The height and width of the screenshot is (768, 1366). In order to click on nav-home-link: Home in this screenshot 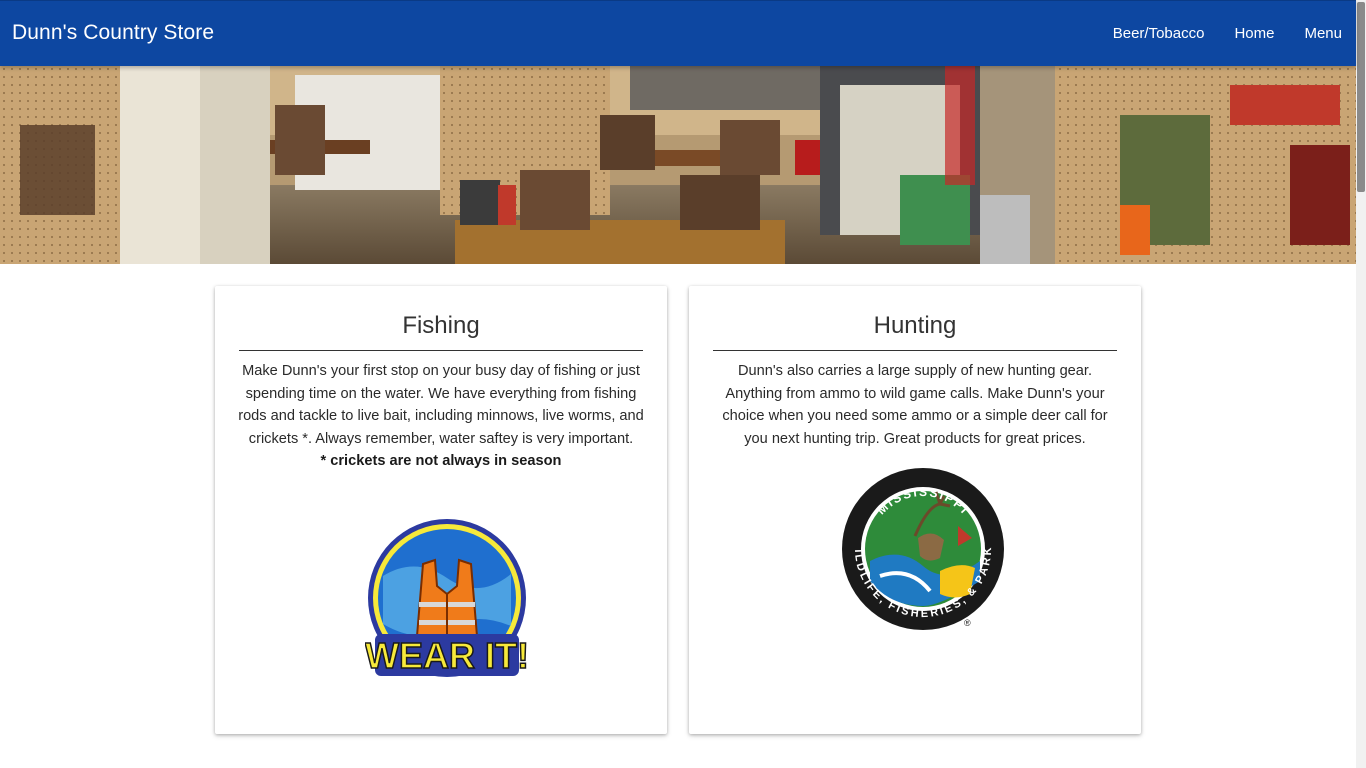, I will do `click(1254, 33)`.